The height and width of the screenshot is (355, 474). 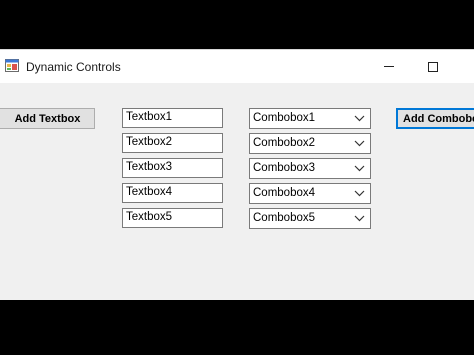 I want to click on window-title: Dynamic Controls, so click(x=73, y=67).